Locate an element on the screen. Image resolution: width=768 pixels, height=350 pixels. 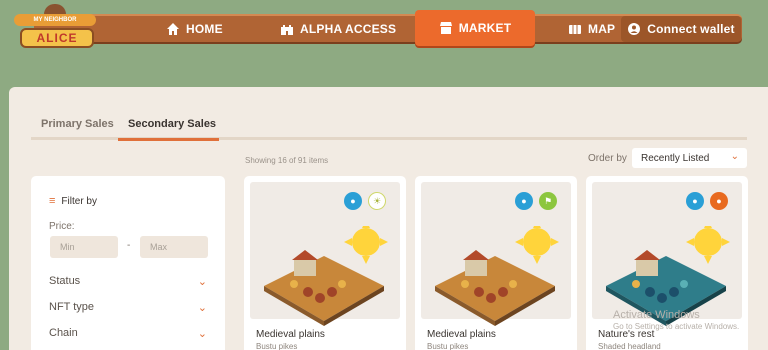
price-min-input: Min is located at coordinates (84, 247).